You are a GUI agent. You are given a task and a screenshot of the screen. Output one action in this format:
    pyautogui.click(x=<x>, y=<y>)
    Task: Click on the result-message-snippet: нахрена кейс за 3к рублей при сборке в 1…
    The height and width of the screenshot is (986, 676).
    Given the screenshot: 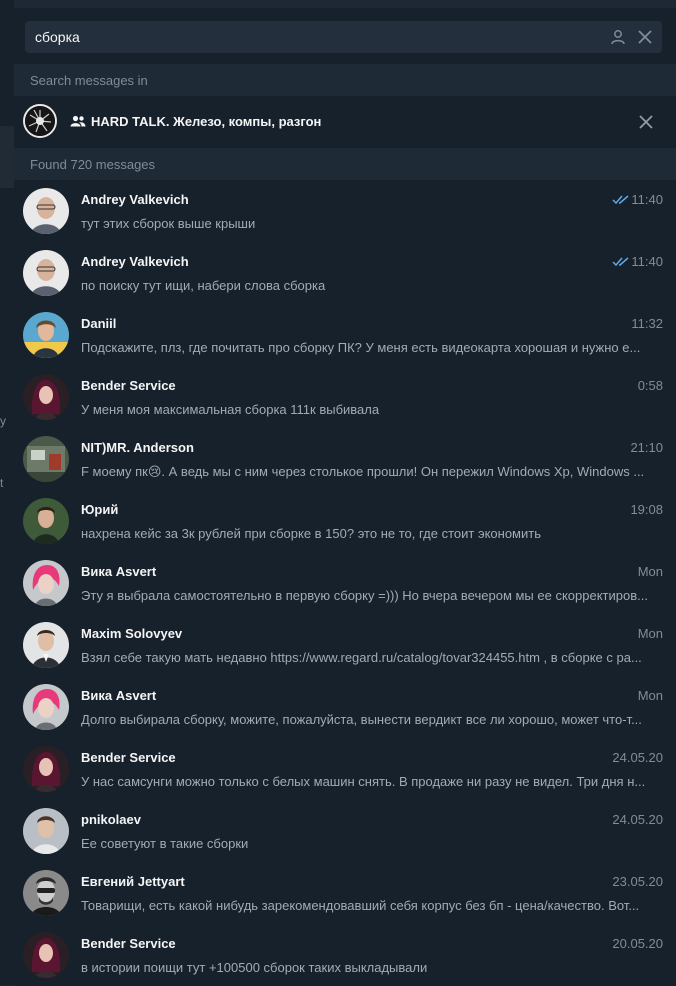 What is the action you would take?
    pyautogui.click(x=311, y=533)
    